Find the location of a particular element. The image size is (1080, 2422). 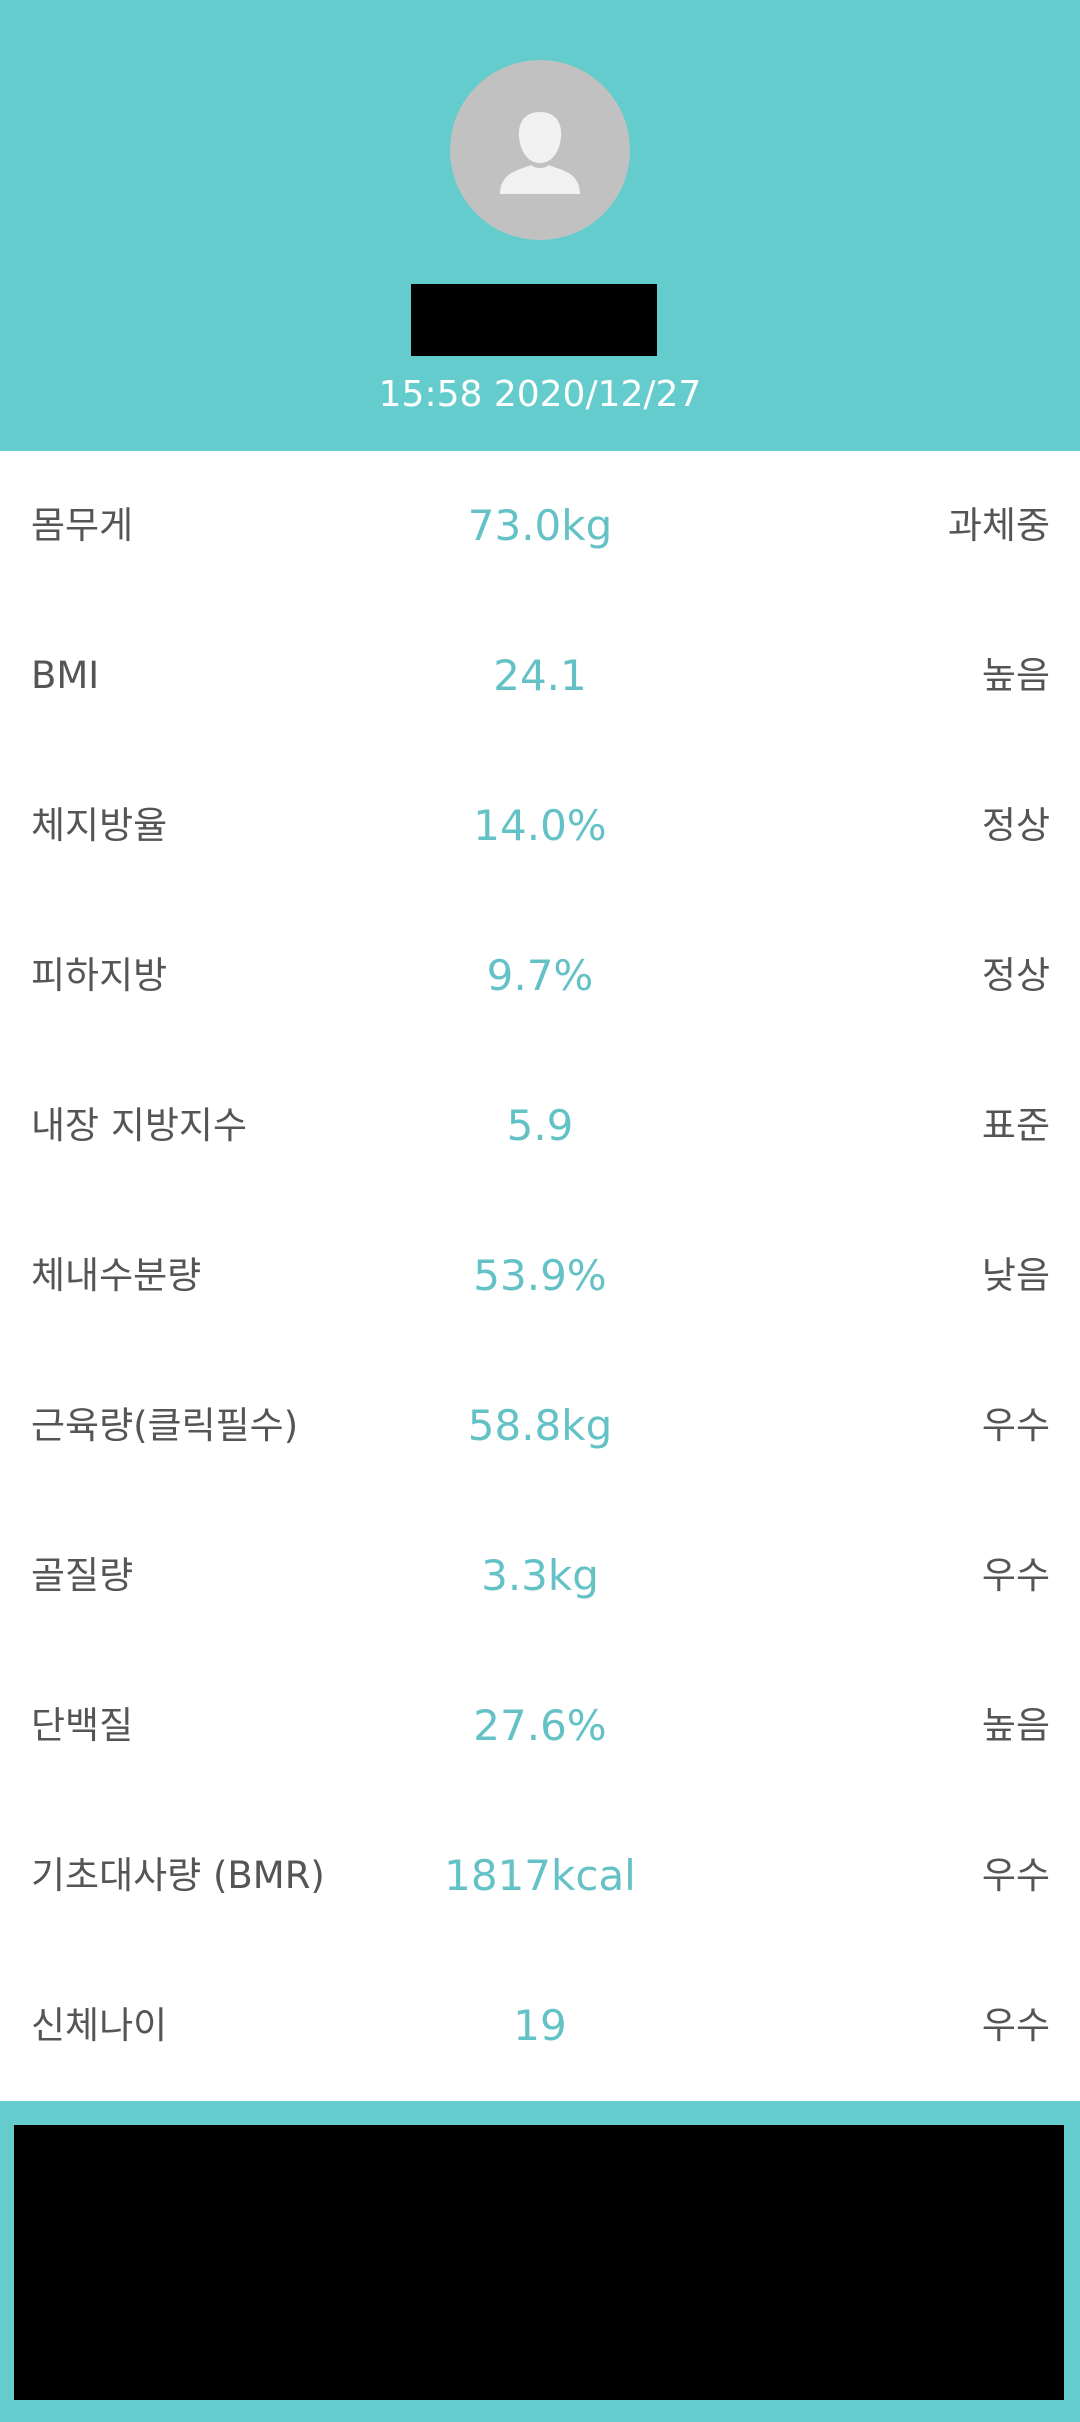

footer-redacted-area is located at coordinates (539, 2262).